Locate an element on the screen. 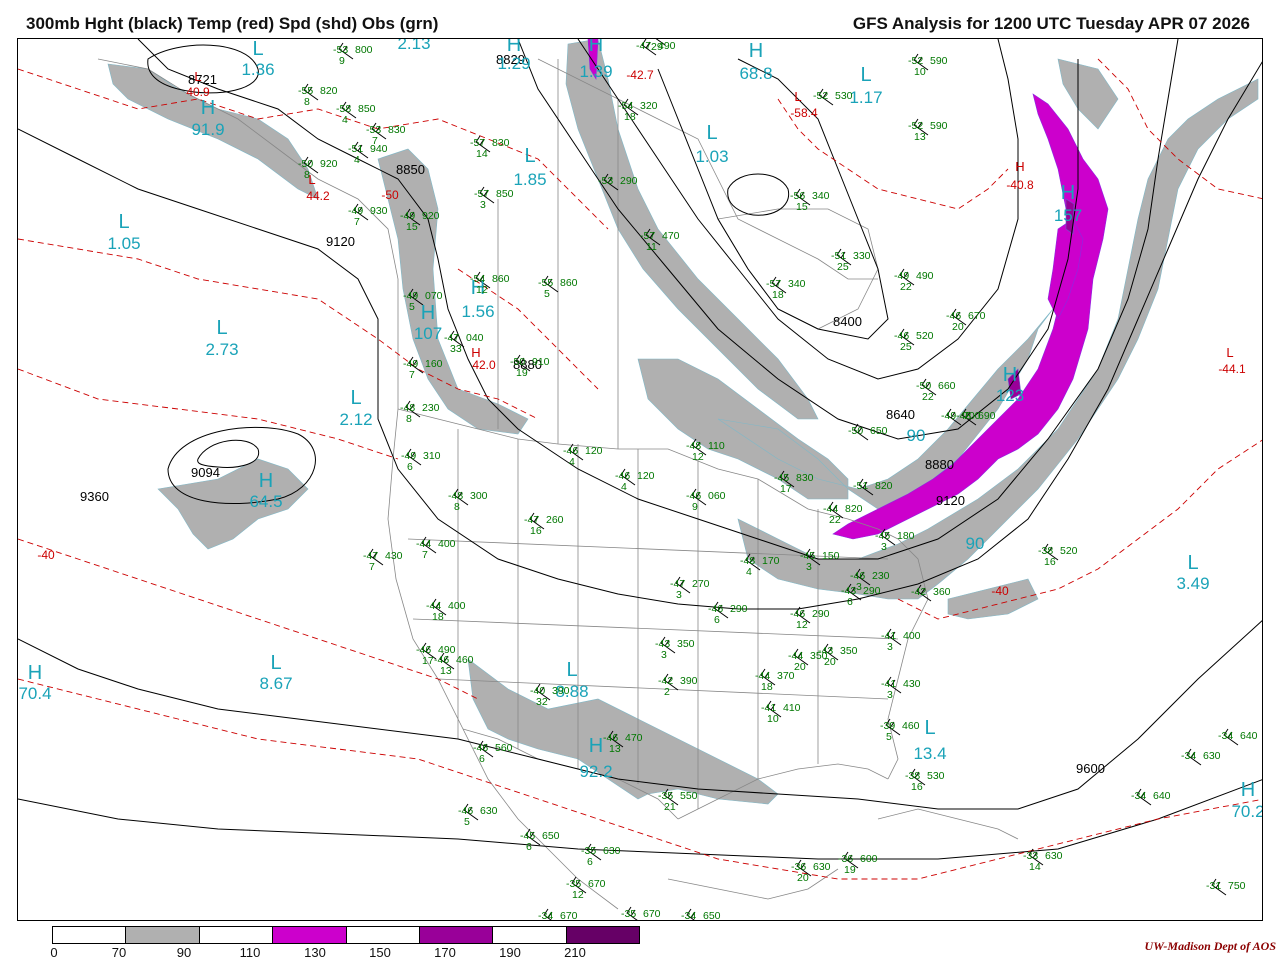 The width and height of the screenshot is (1280, 960). station-plot: -58 8504 is located at coordinates (356, 114).